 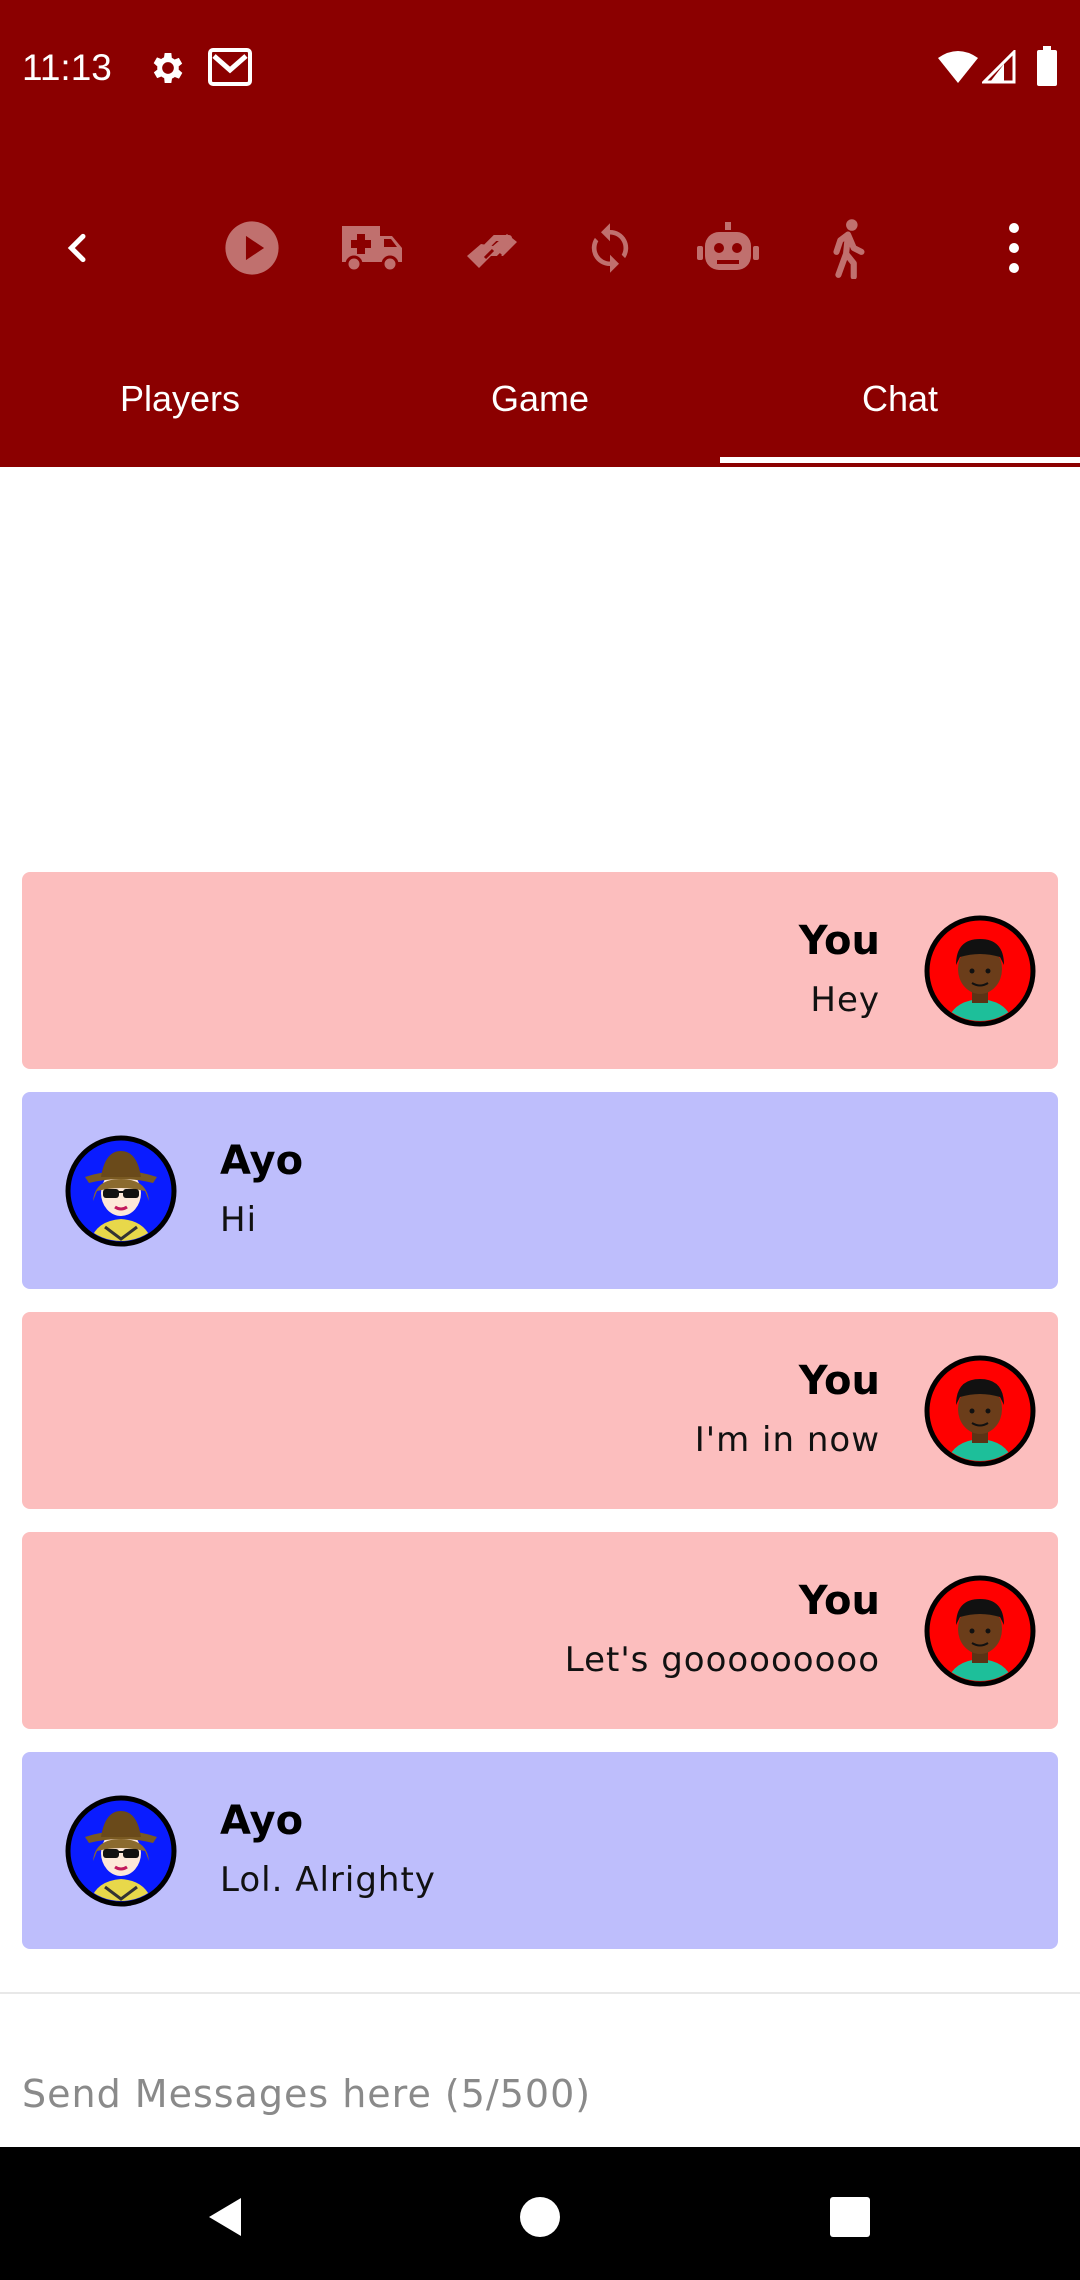 What do you see at coordinates (540, 2094) in the screenshot?
I see `message-input` at bounding box center [540, 2094].